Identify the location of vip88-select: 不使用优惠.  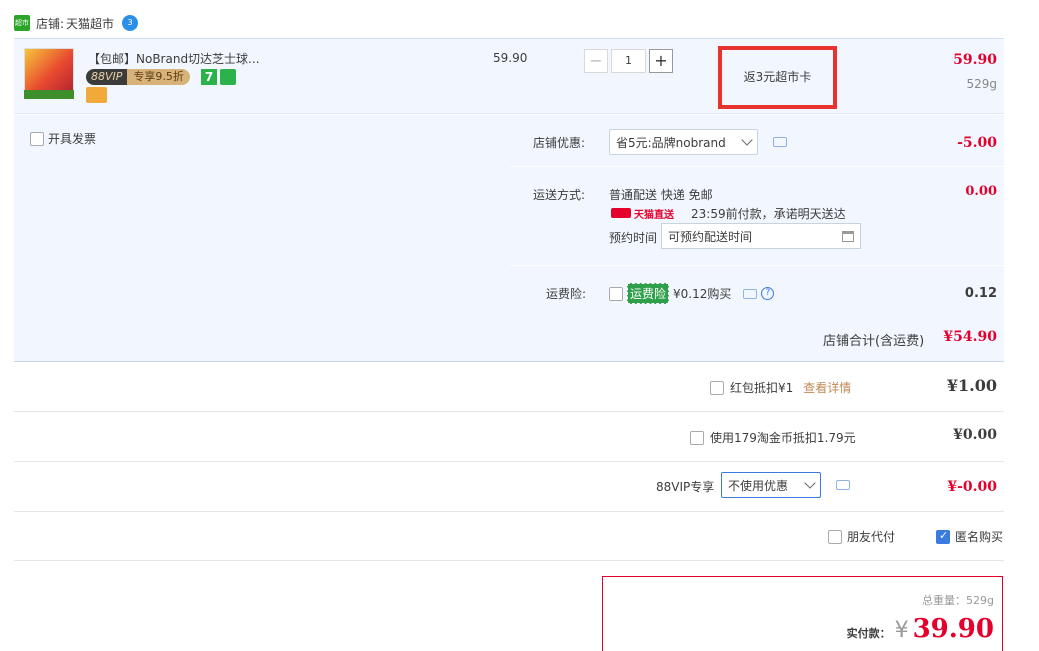
(771, 485).